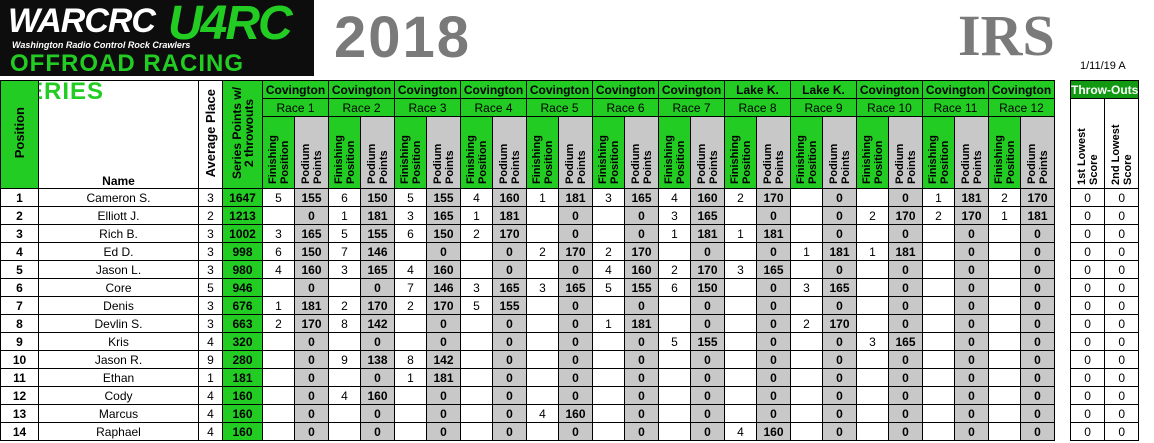 The image size is (1154, 443). I want to click on table-row: 14 Raphael 4 160 0 0 0 0 0 0 0 4 160 0 0 0 0 0 0, so click(570, 431).